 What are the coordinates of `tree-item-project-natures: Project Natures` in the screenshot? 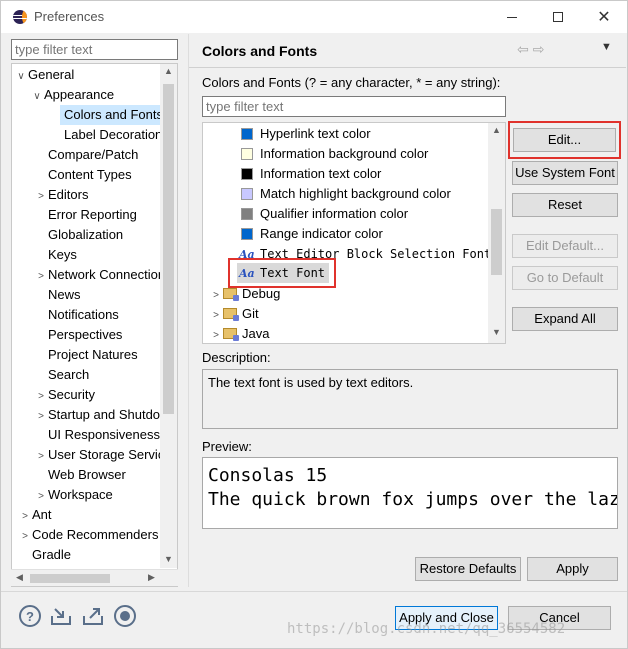 It's located at (93, 355).